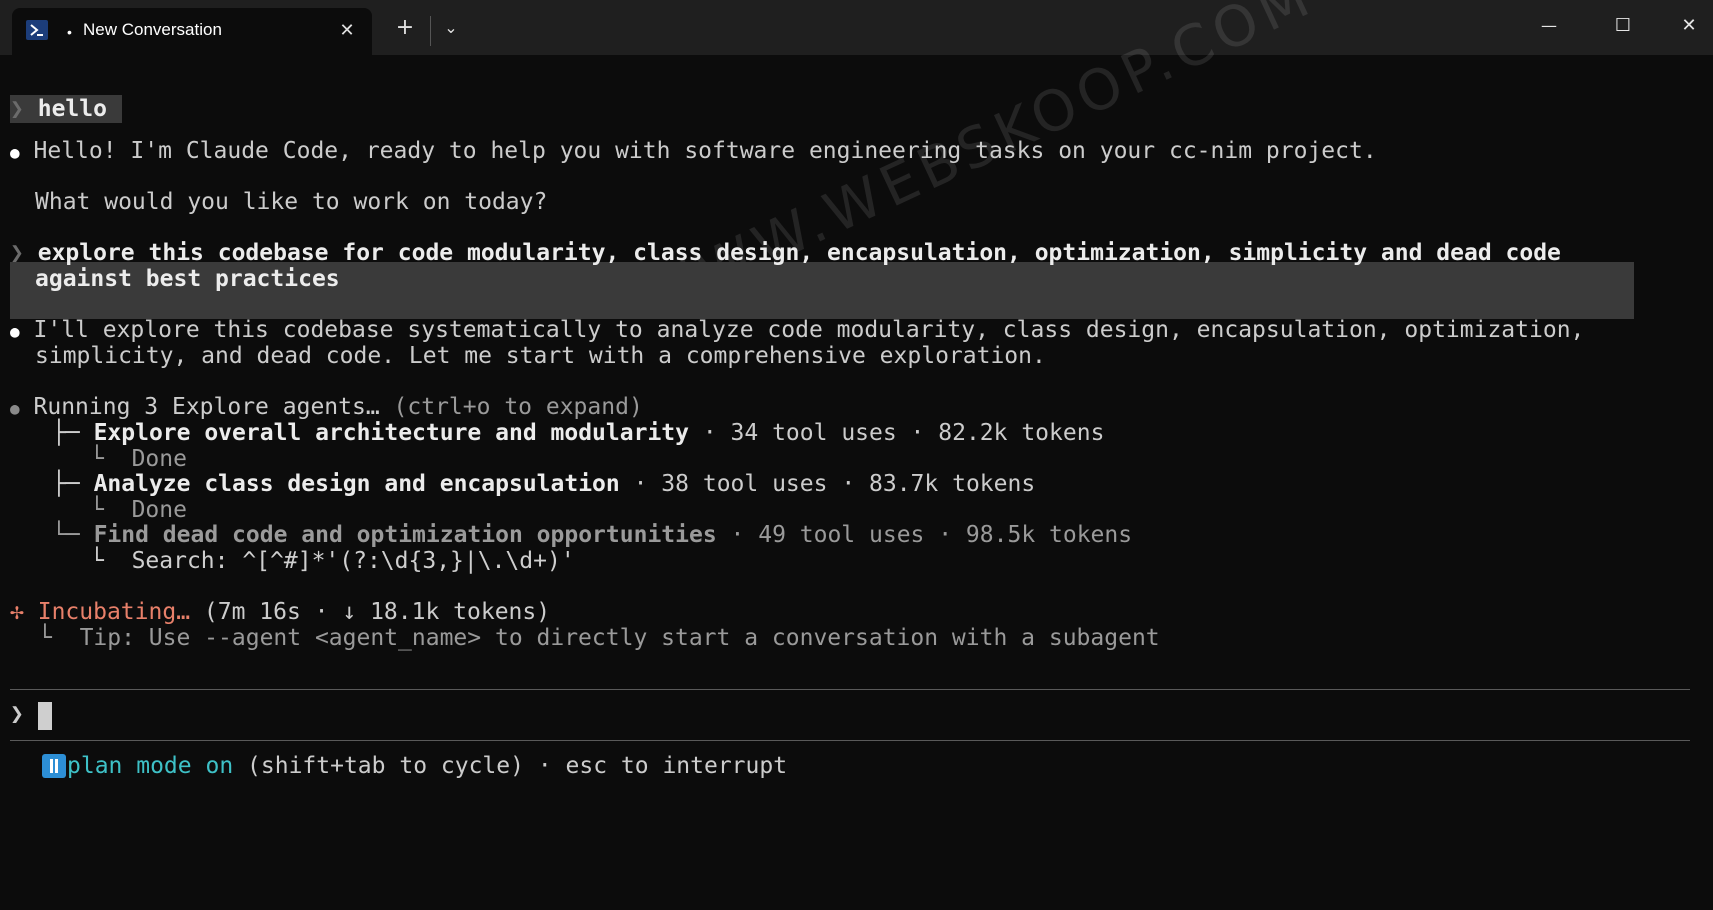  Describe the element at coordinates (353, 561) in the screenshot. I see `agent-status-text: Search: ^[^#]*'(?:\d{3,}|\.\d+)'` at that location.